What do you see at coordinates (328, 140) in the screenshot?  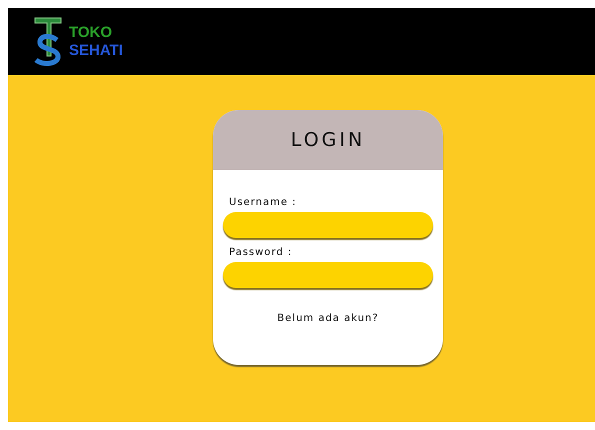 I see `login-title: LOGIN` at bounding box center [328, 140].